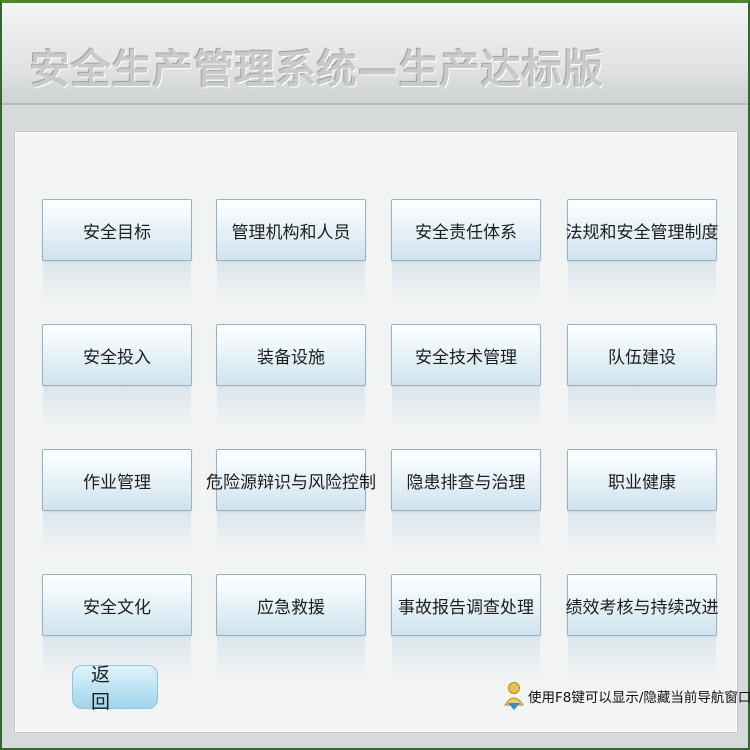 This screenshot has height=750, width=750. What do you see at coordinates (117, 500) in the screenshot?
I see `module-button-operations: 作业管理` at bounding box center [117, 500].